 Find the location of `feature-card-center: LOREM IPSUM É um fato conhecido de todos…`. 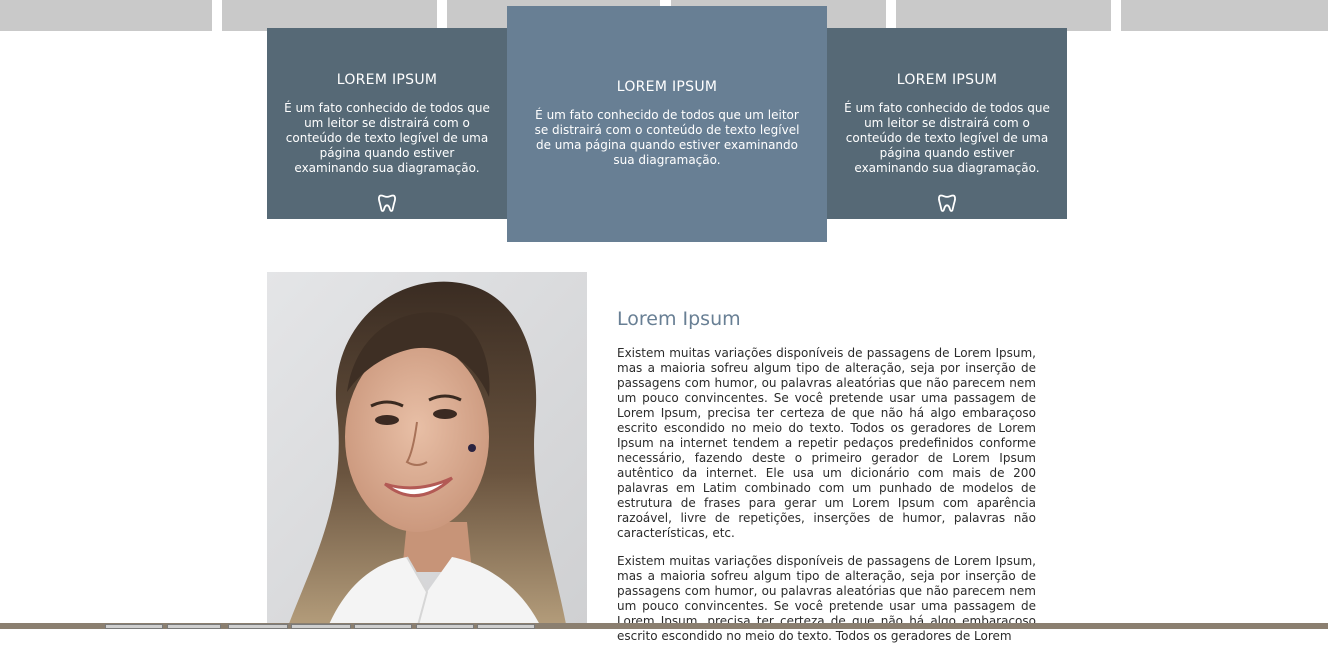

feature-card-center: LOREM IPSUM É um fato conhecido de todos… is located at coordinates (667, 124).